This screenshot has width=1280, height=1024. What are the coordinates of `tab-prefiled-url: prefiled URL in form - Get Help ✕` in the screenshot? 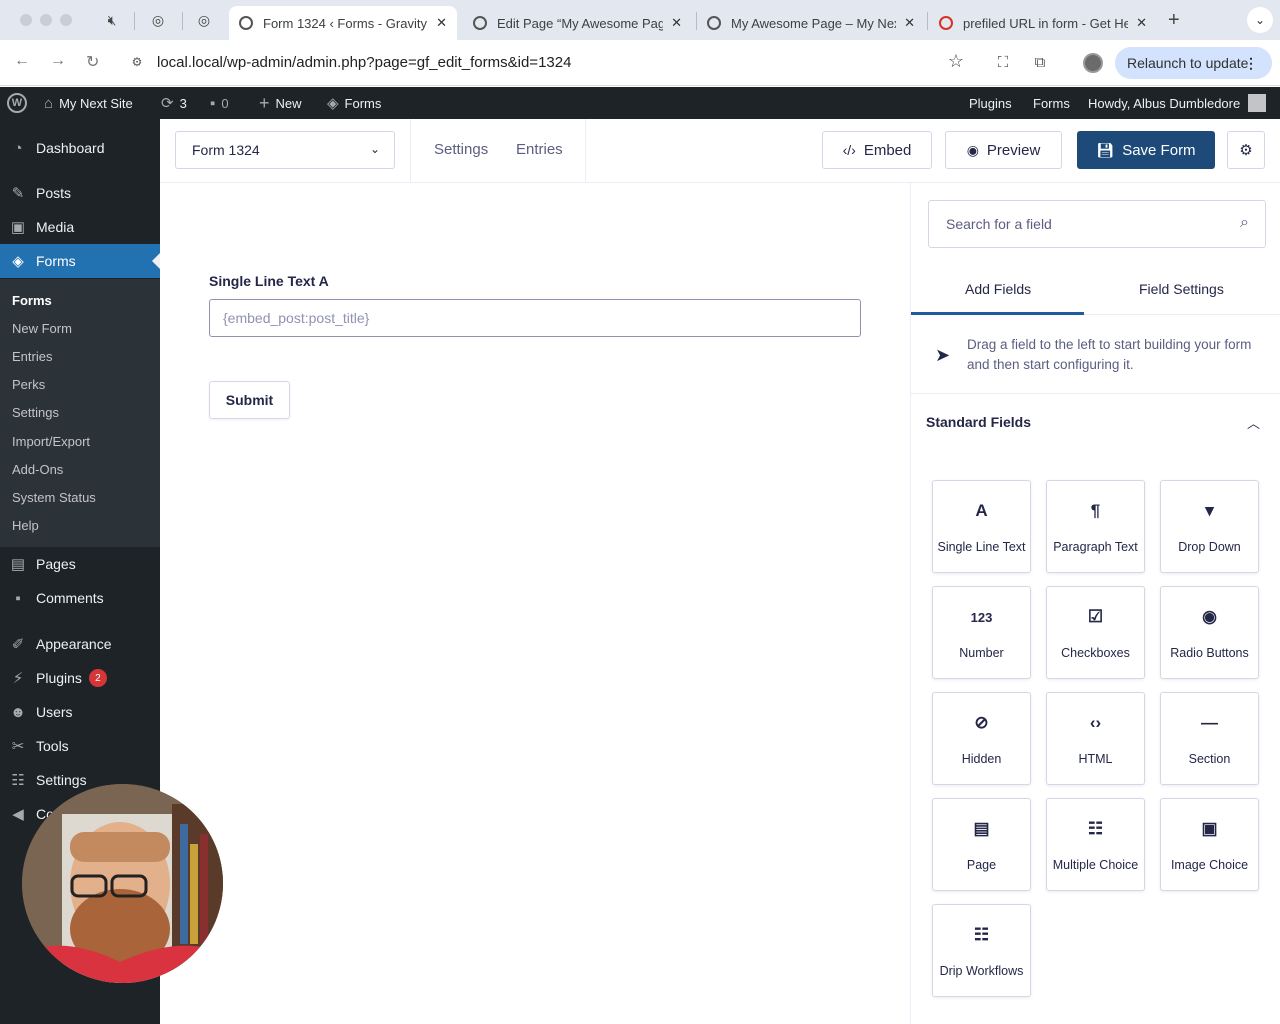 It's located at (1043, 23).